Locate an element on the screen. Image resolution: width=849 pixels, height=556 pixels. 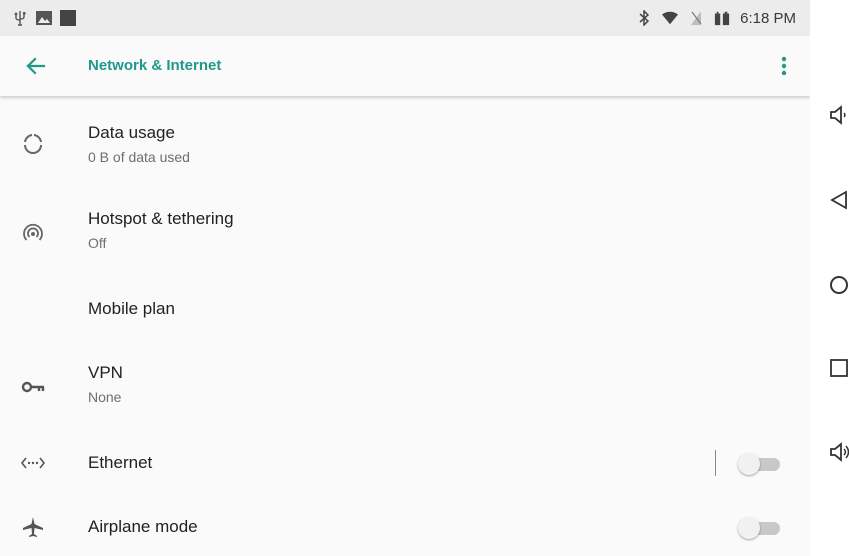
airplane-icon is located at coordinates (33, 527).